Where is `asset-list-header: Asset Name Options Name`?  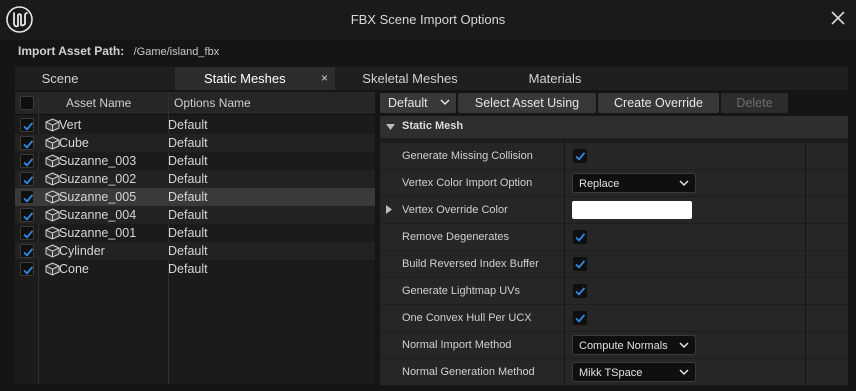 asset-list-header: Asset Name Options Name is located at coordinates (195, 103).